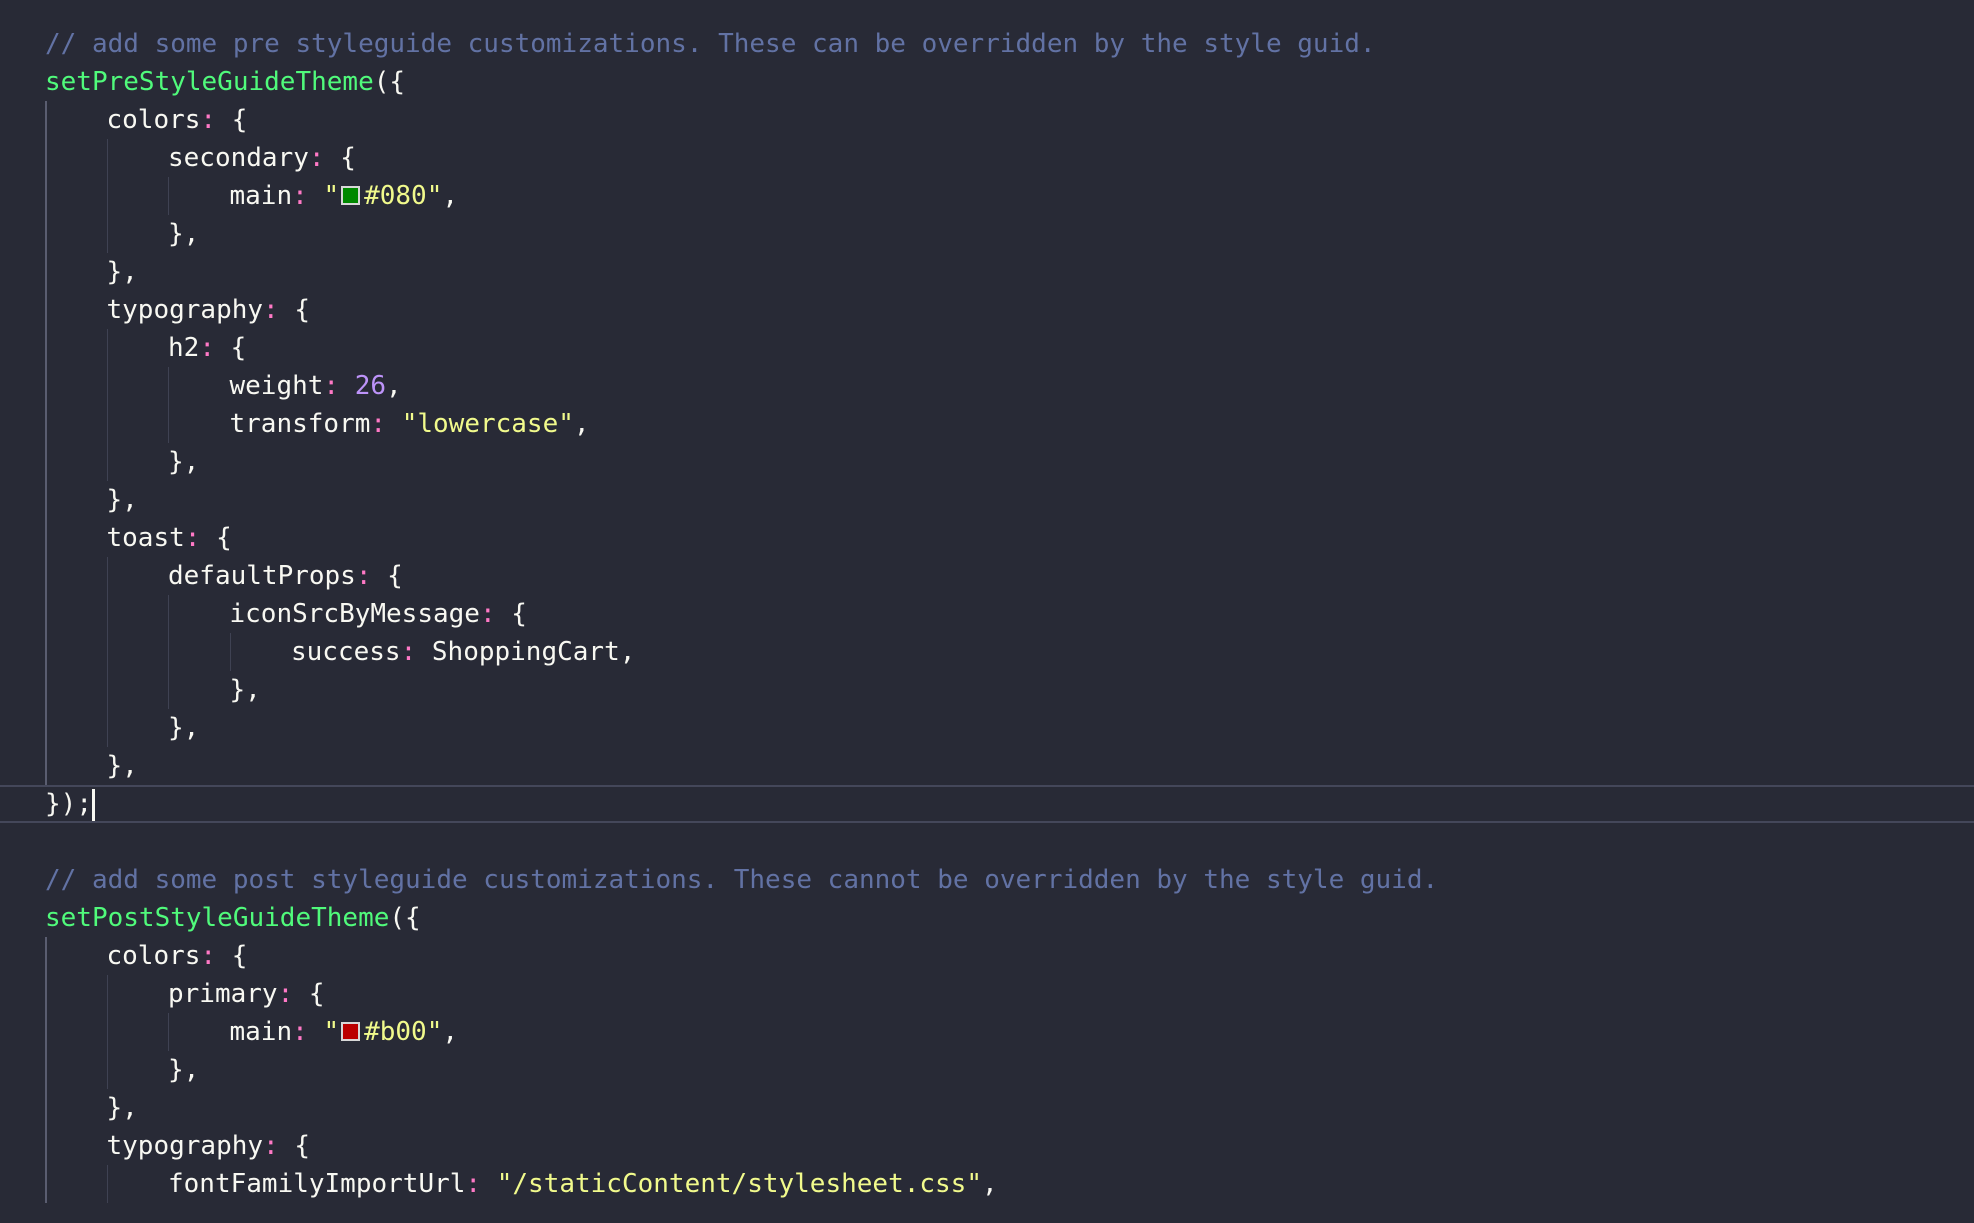 This screenshot has height=1223, width=1974. What do you see at coordinates (177, 120) in the screenshot?
I see `code-text: colors: {` at bounding box center [177, 120].